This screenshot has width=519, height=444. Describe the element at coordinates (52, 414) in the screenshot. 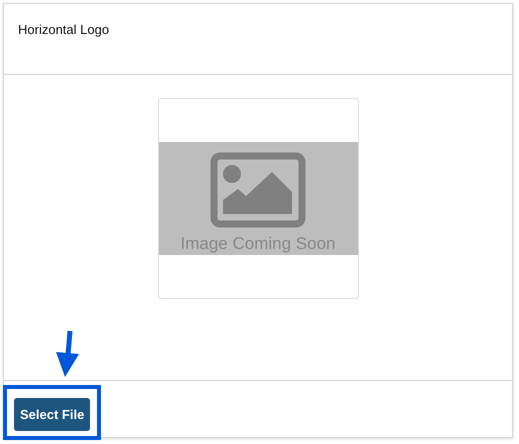

I see `select-file-button: Select File` at that location.